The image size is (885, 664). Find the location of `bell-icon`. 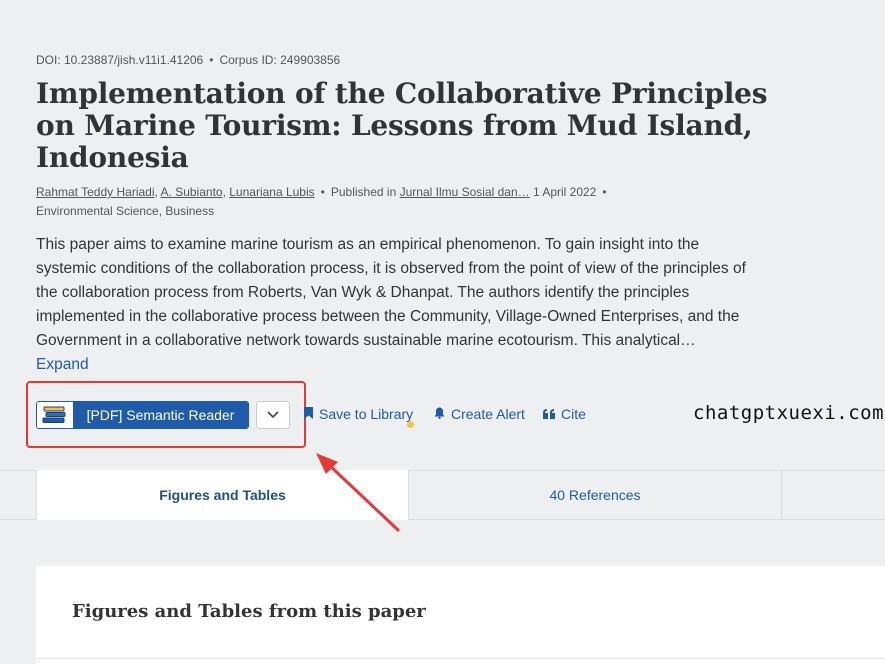

bell-icon is located at coordinates (439, 414).